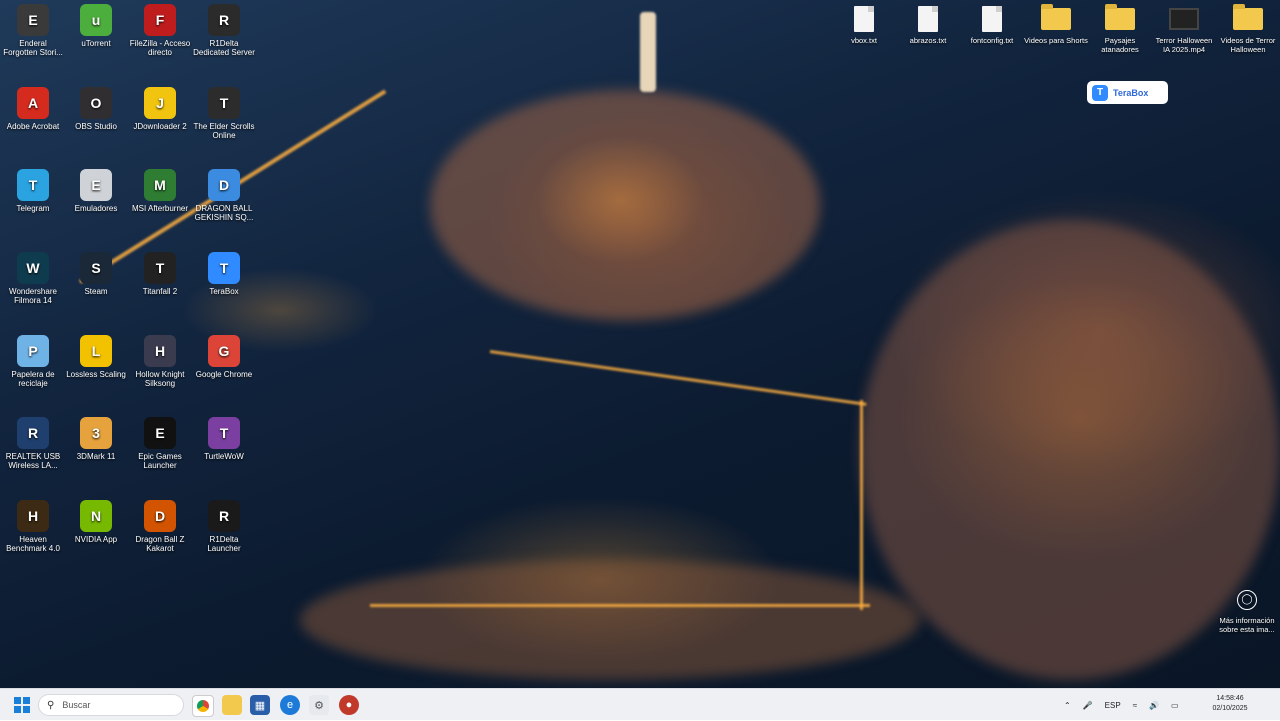 This screenshot has height=721, width=1280. Describe the element at coordinates (160, 109) in the screenshot. I see `desktop-icon: J JDownloader 2` at that location.